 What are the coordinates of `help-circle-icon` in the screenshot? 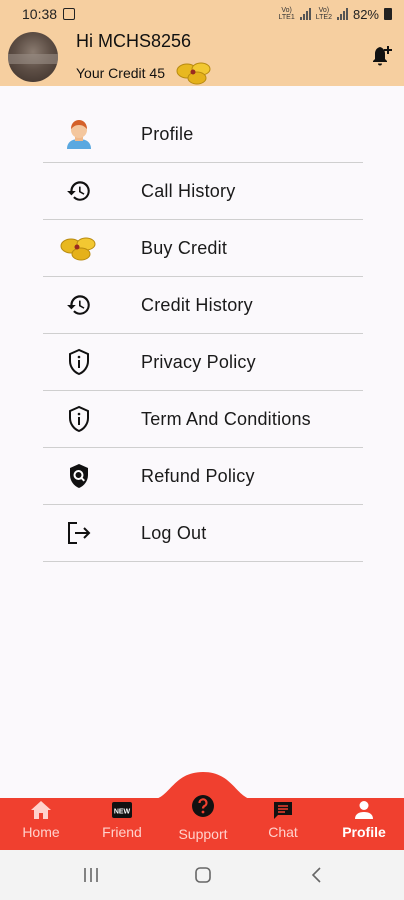 It's located at (203, 806).